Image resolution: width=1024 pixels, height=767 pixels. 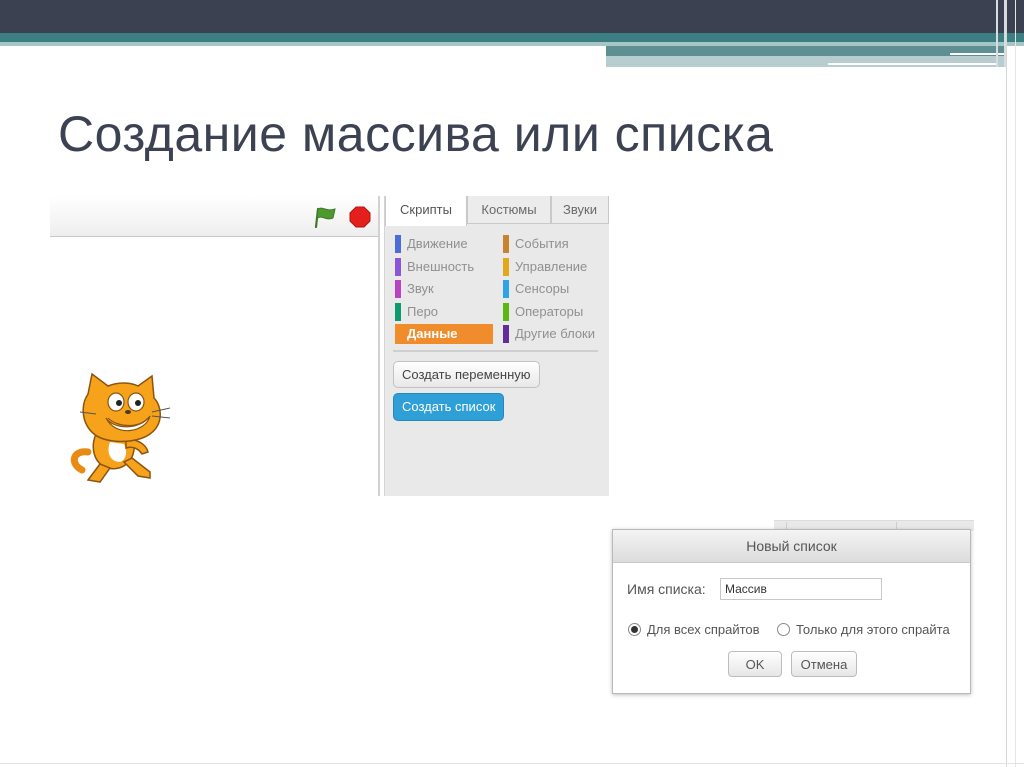 I want to click on bottom-rule, so click(x=512, y=763).